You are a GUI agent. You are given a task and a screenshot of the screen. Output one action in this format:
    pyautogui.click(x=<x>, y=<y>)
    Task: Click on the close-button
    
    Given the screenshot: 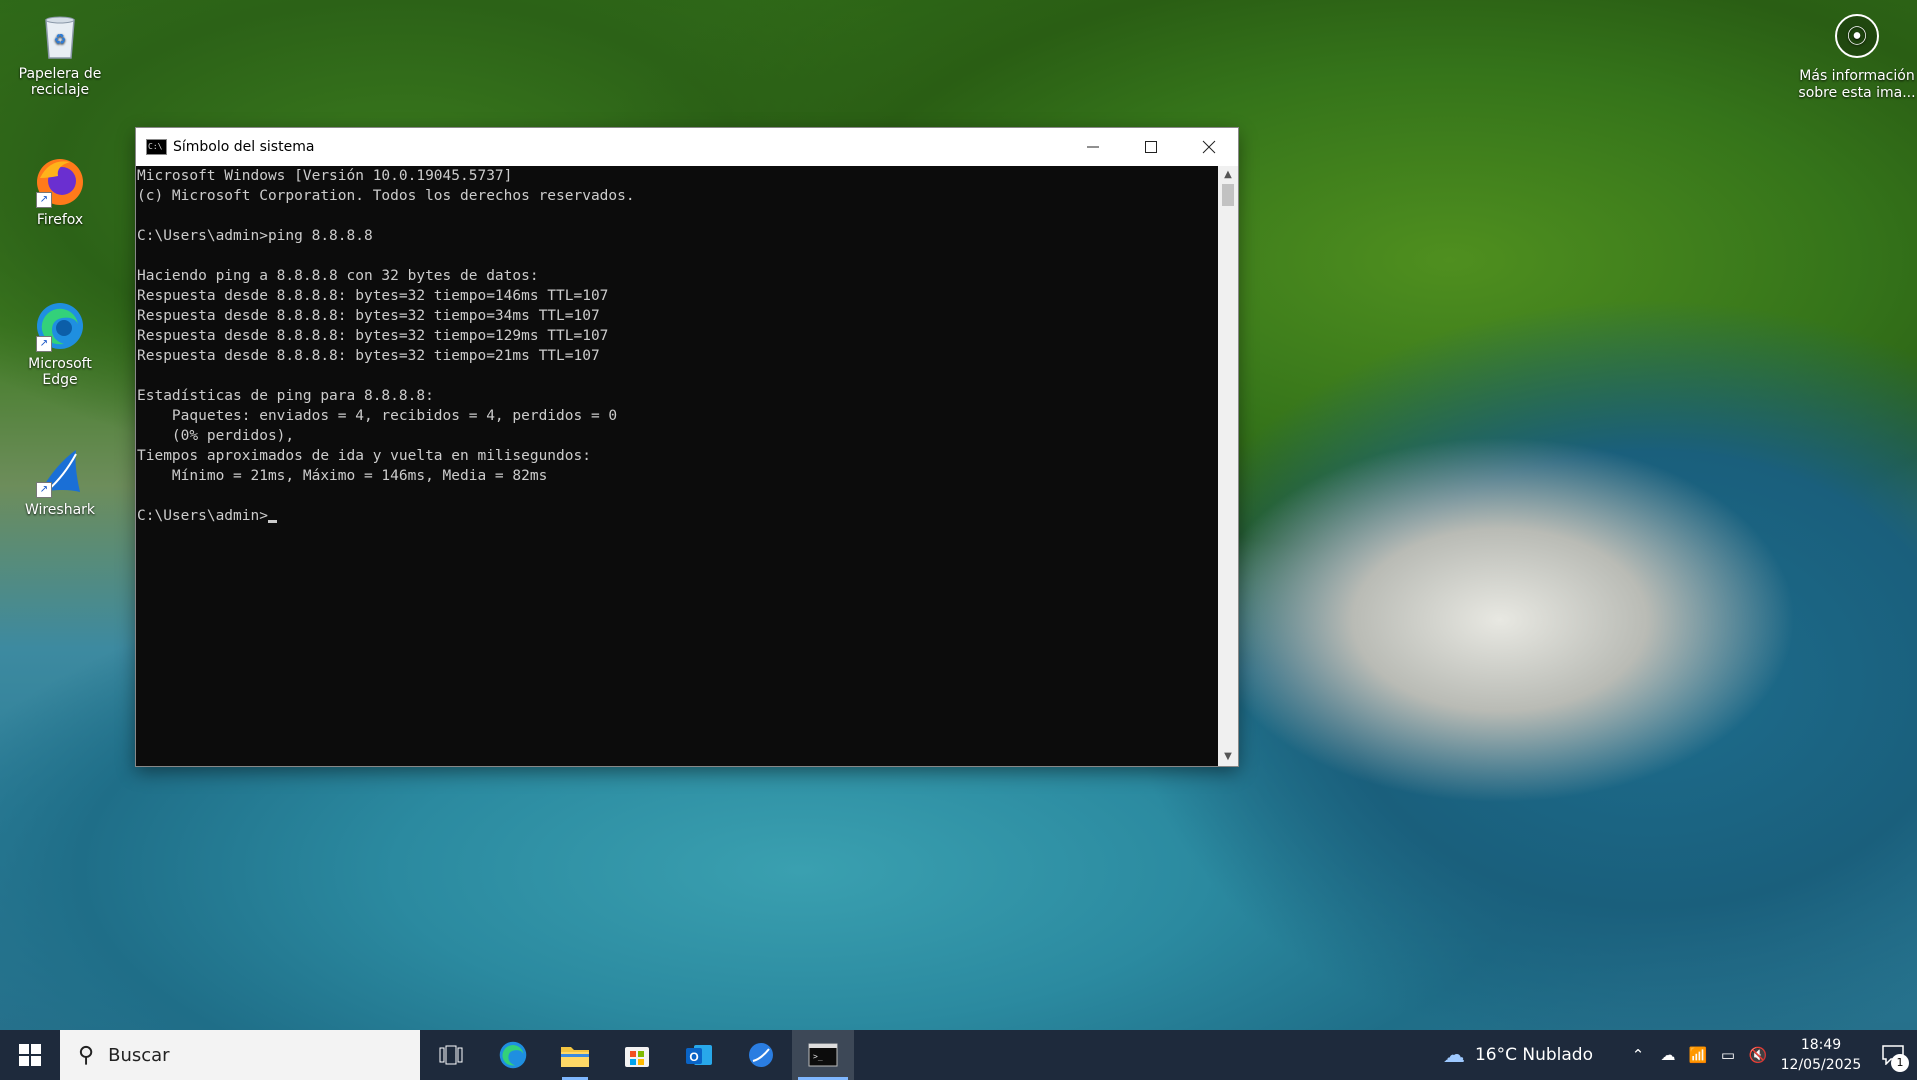 What is the action you would take?
    pyautogui.click(x=1209, y=147)
    